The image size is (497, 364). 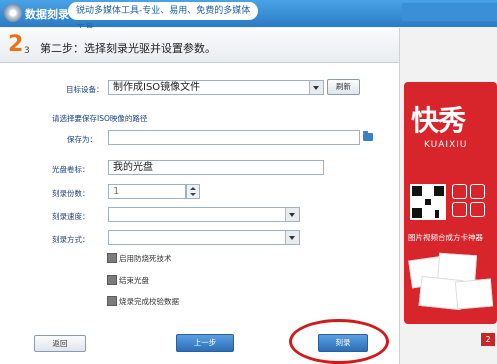 I want to click on copies-label: 刻录份数：, so click(x=71, y=193).